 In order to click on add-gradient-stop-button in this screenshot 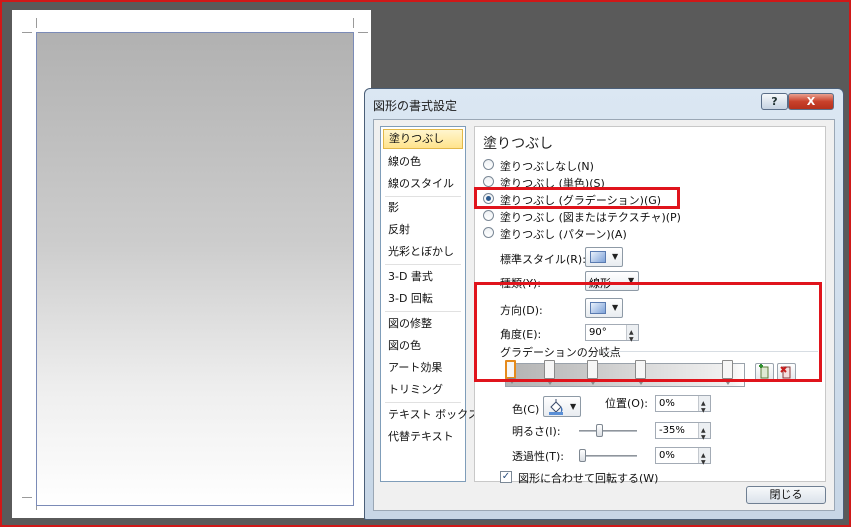, I will do `click(764, 372)`.